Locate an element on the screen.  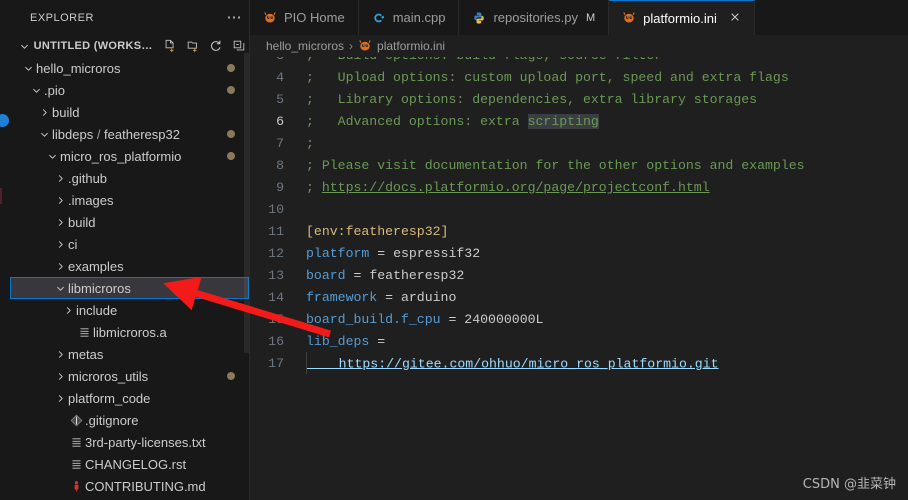
tree-item: micro_ros_platformio is located at coordinates (129, 156).